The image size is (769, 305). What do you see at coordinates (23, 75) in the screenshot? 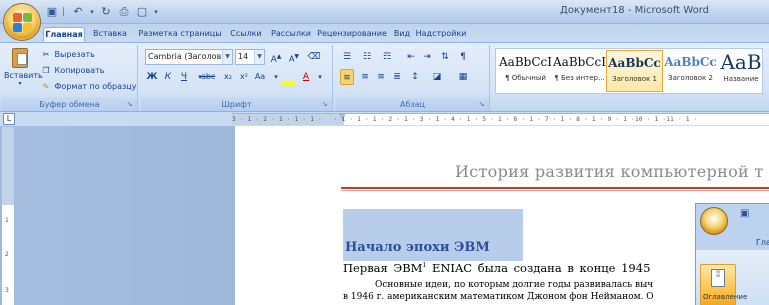
I see `paste-label: Вставить` at bounding box center [23, 75].